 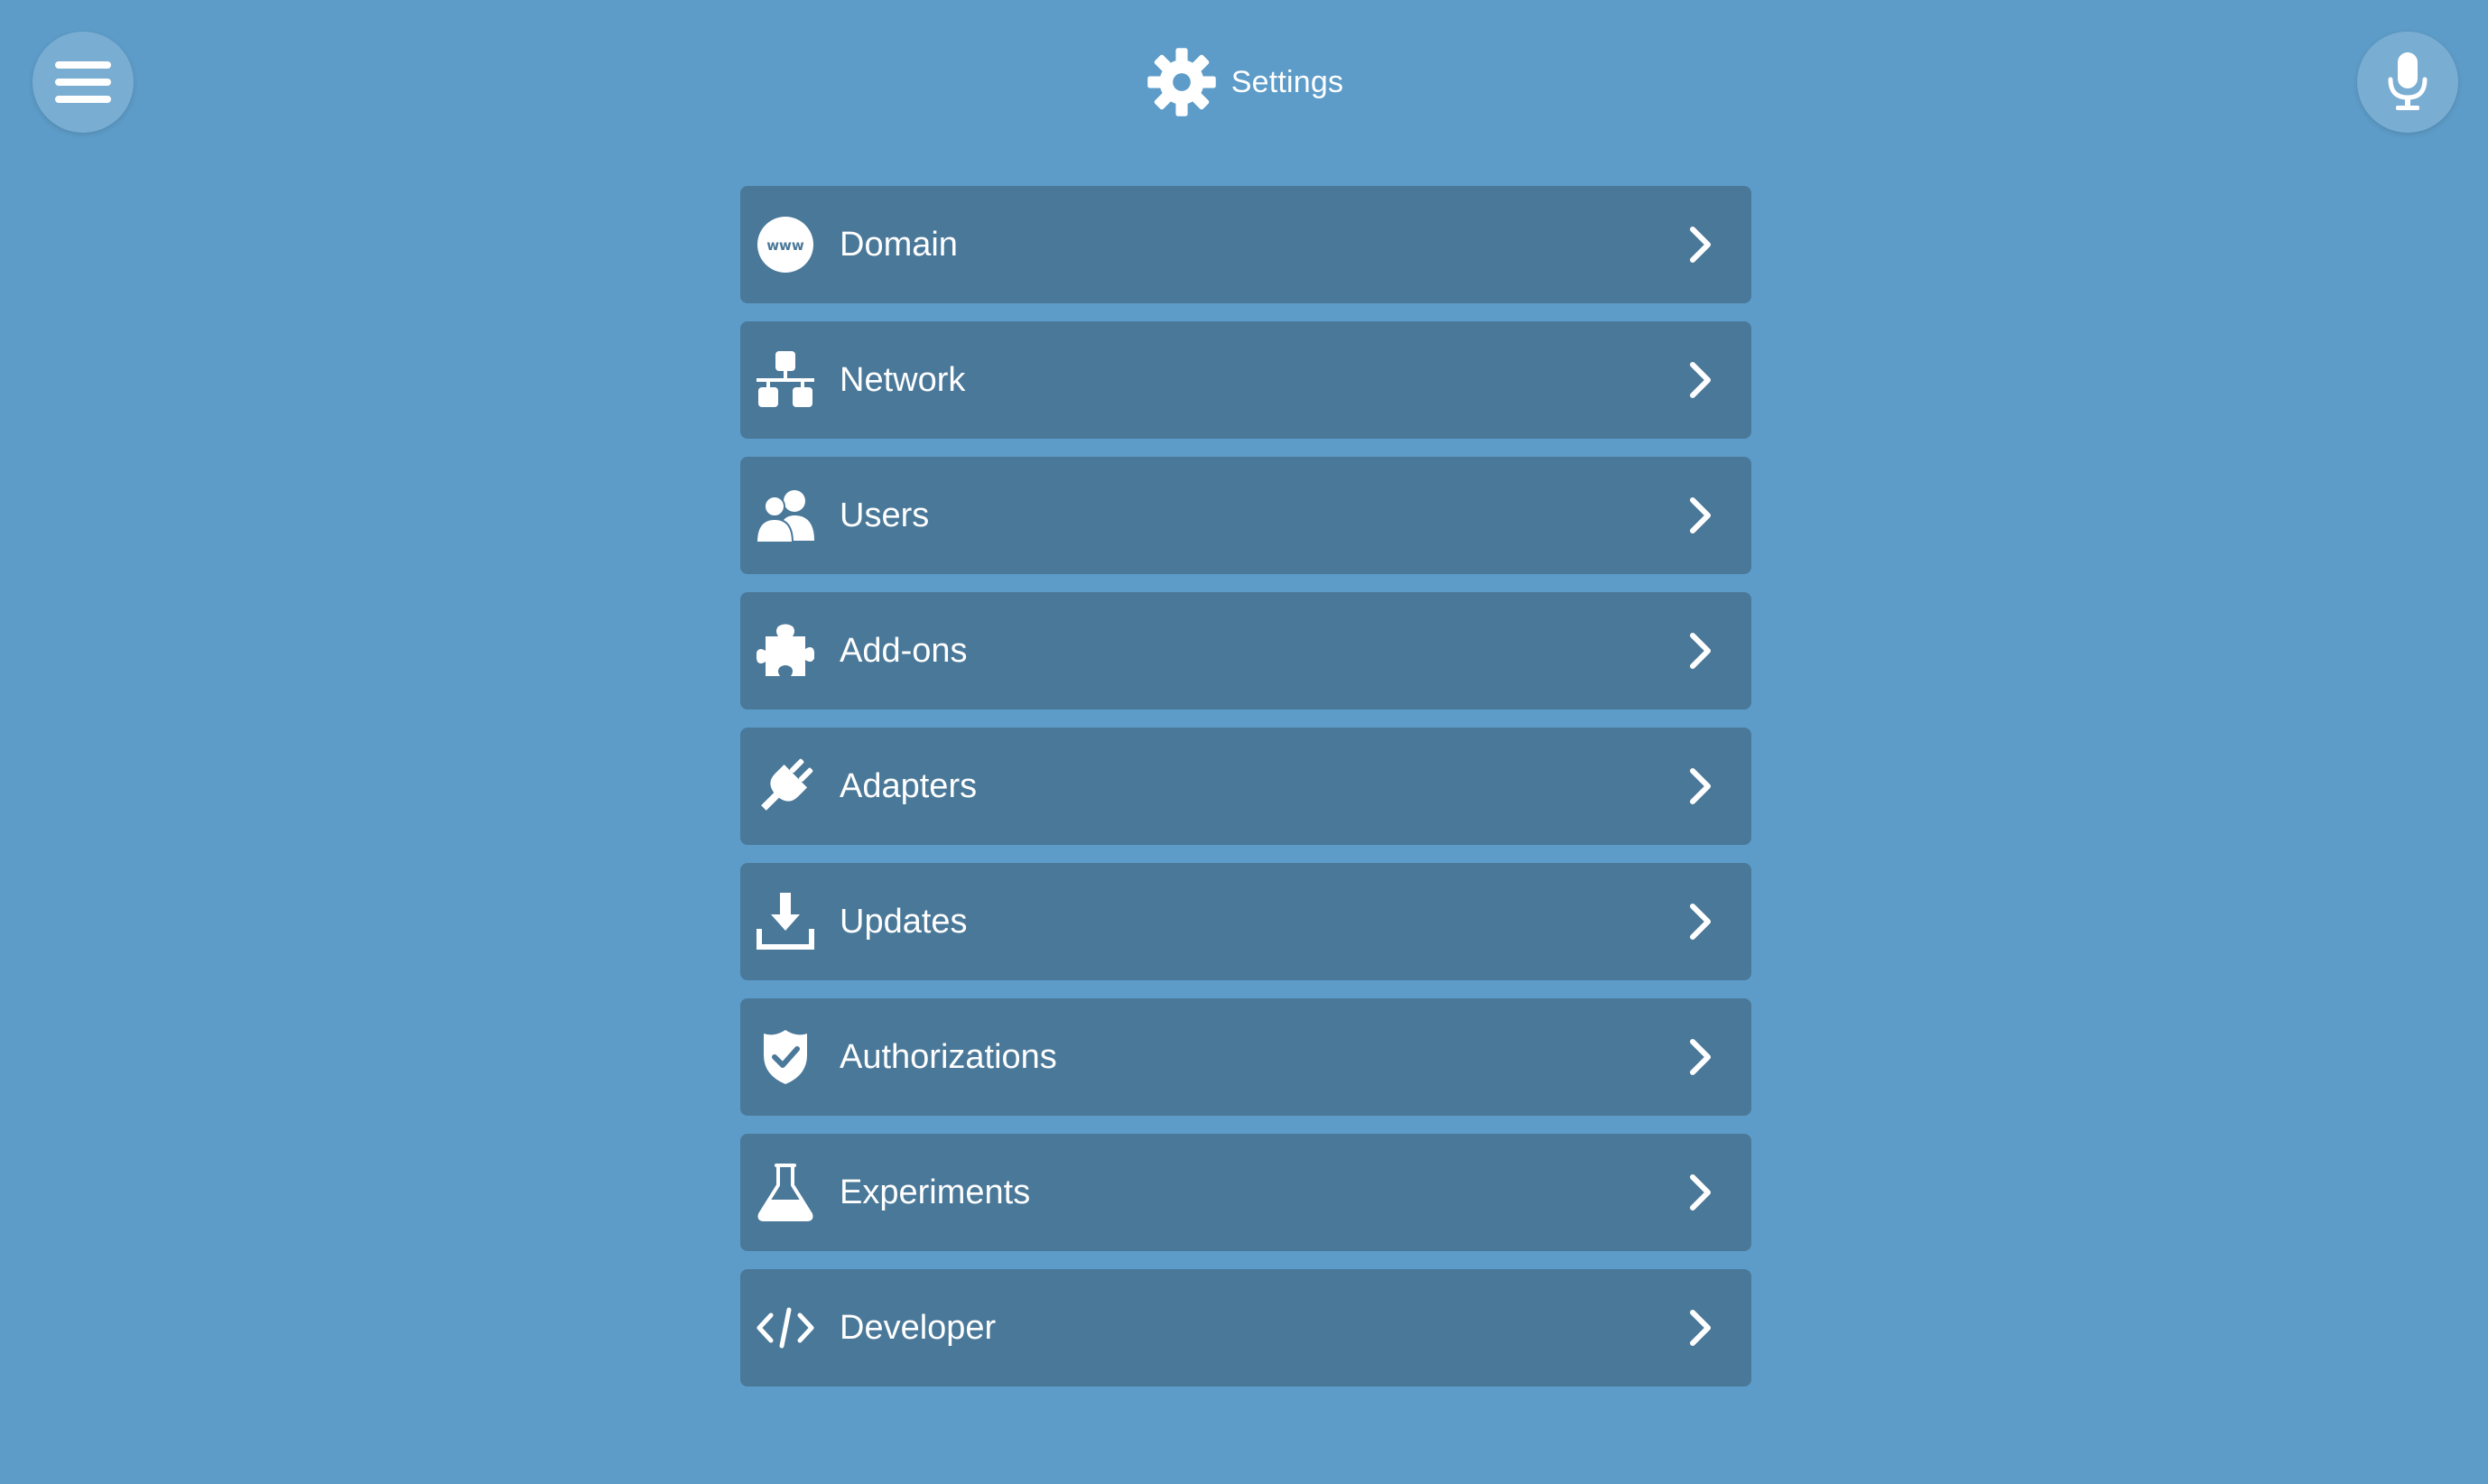 I want to click on code-icon, so click(x=785, y=1328).